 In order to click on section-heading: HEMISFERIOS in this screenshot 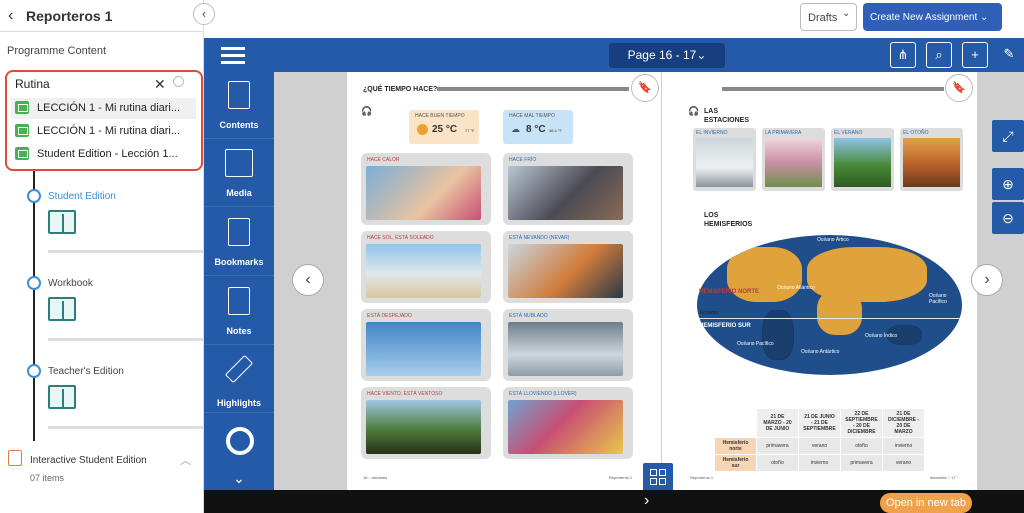, I will do `click(728, 224)`.